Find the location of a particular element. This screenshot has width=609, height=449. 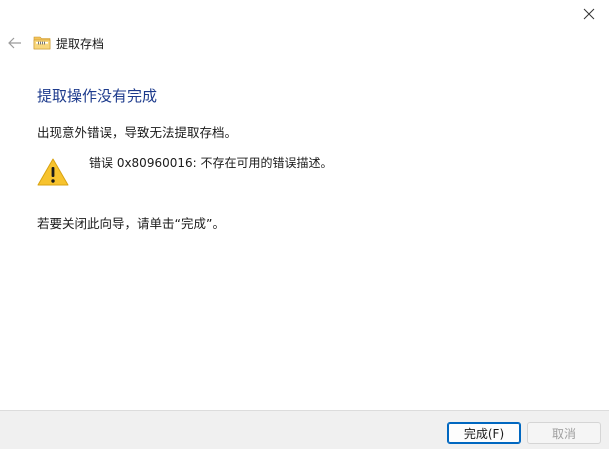

error-detail: 错误 0x80960016: 不存在可用的错误描述。 is located at coordinates (211, 163).